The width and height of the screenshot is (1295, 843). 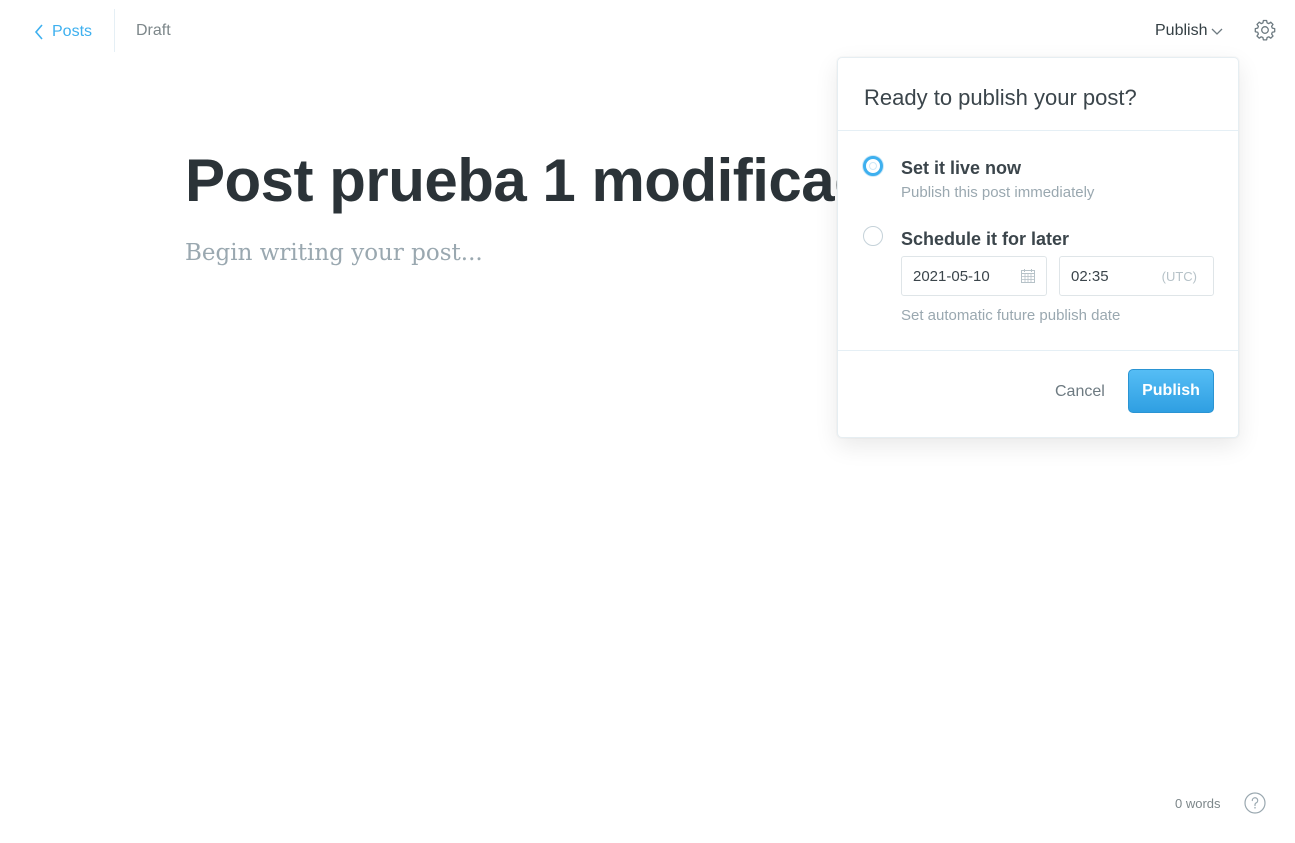 I want to click on set-live-now-description: Publish this post immediately, so click(x=998, y=192).